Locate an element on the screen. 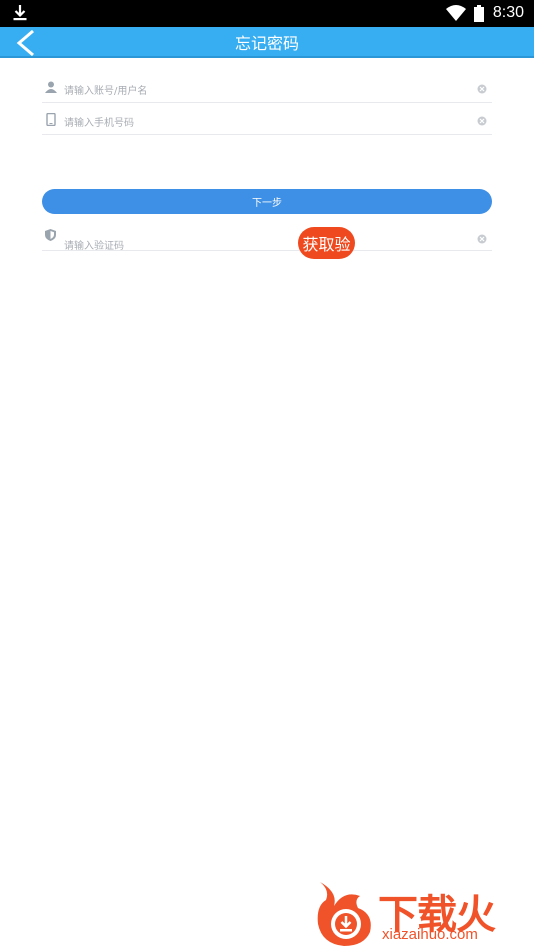 The height and width of the screenshot is (949, 534). account-field is located at coordinates (267, 91).